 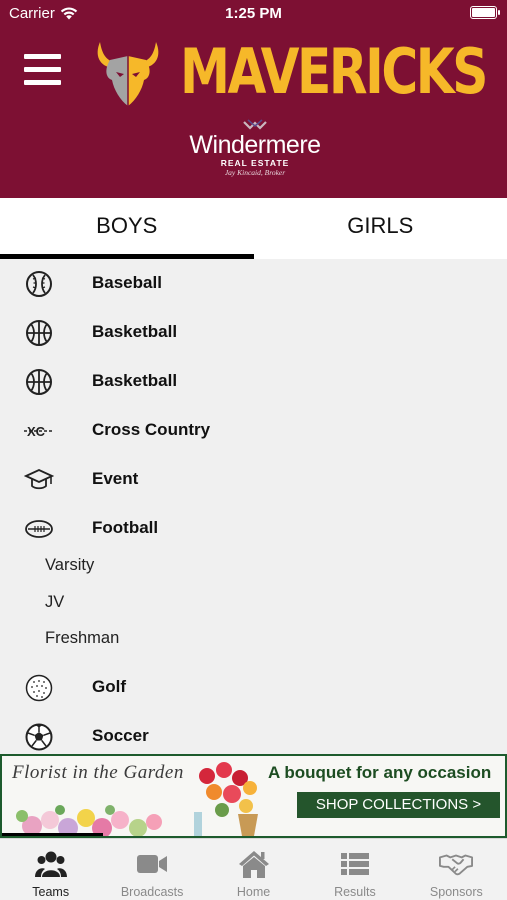 What do you see at coordinates (39, 737) in the screenshot?
I see `soccer-ball-icon` at bounding box center [39, 737].